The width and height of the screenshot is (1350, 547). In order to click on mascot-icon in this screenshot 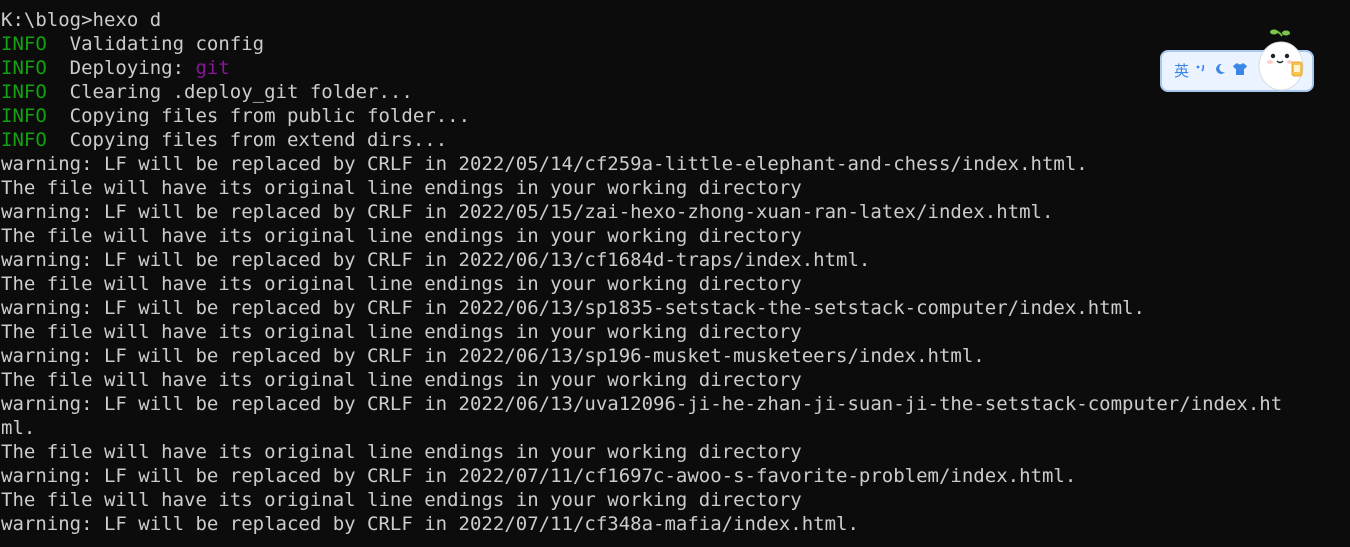, I will do `click(1281, 61)`.